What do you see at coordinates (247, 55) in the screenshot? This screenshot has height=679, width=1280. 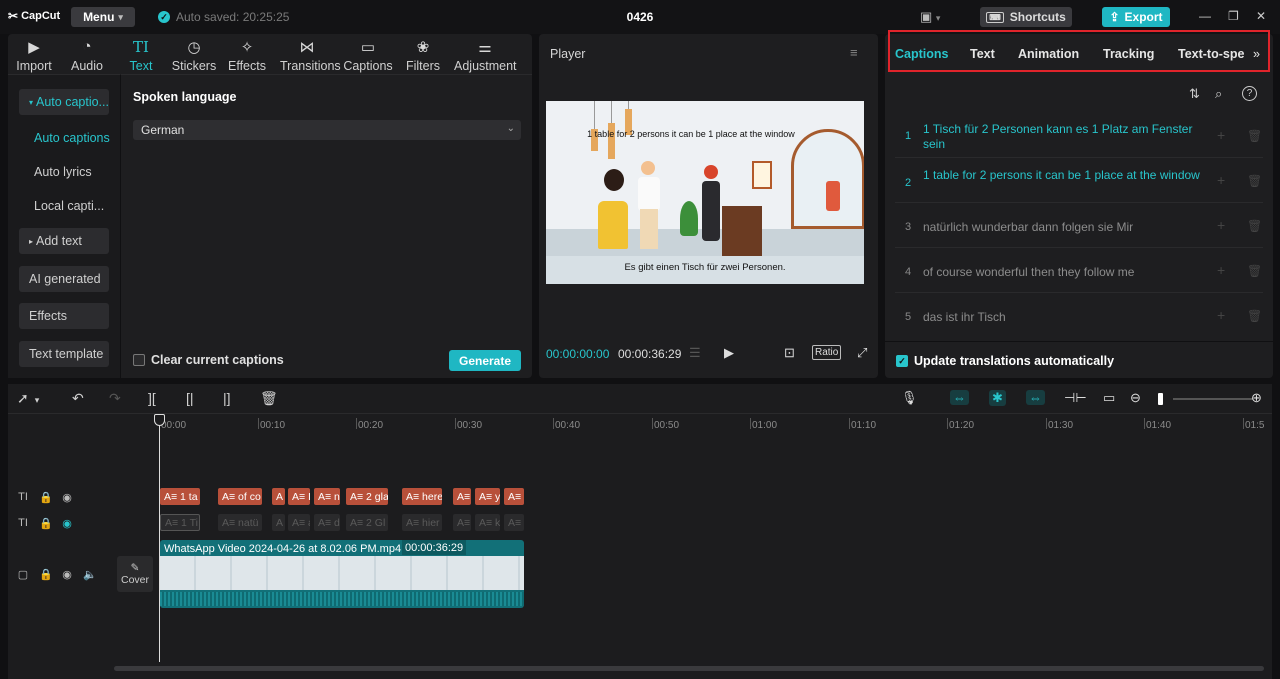 I see `tab-effects: ✧ Effects` at bounding box center [247, 55].